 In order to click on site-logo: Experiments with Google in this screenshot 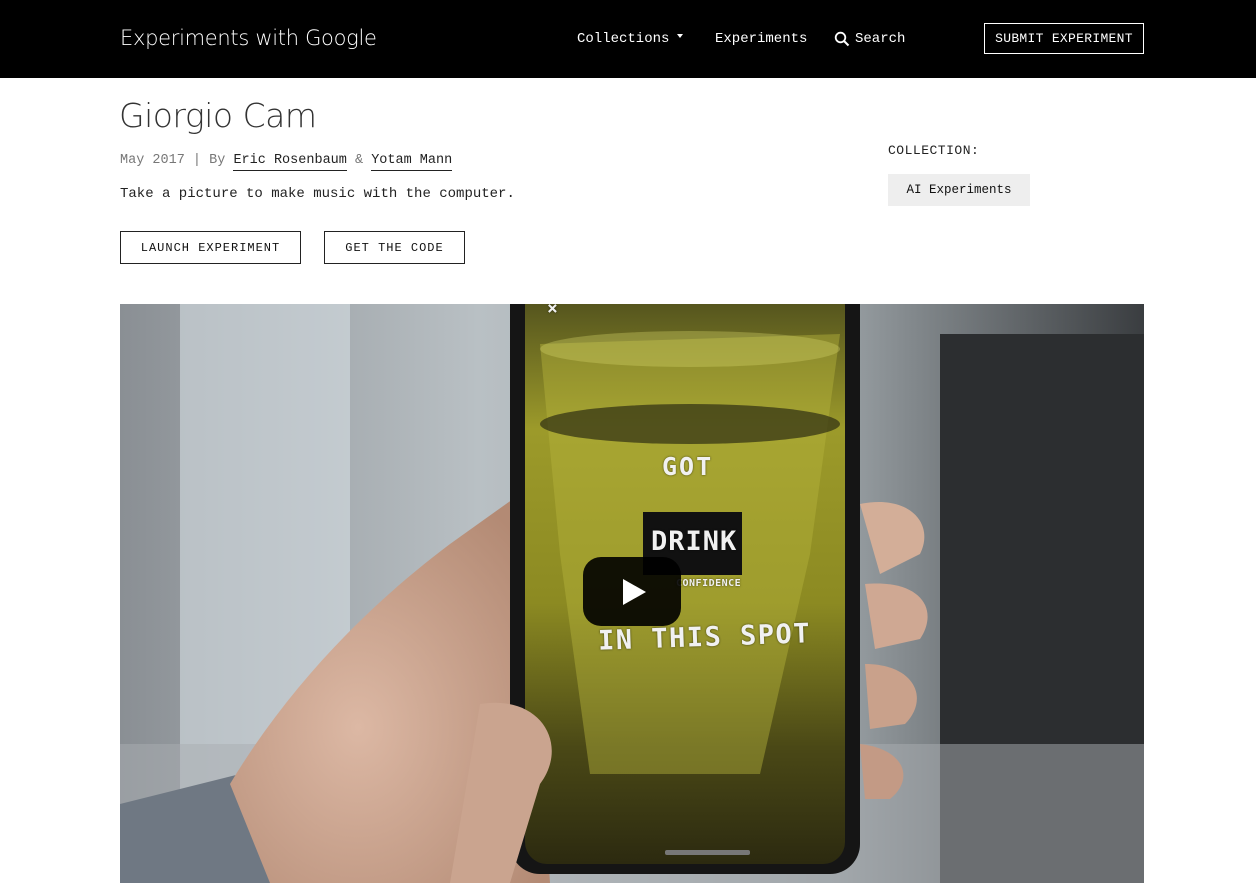, I will do `click(248, 38)`.